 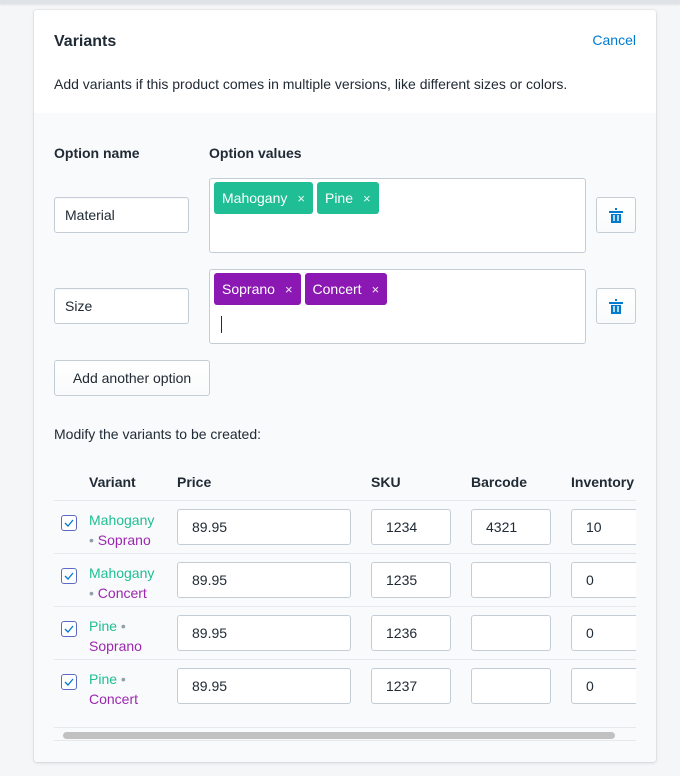 I want to click on sku-input: 1235, so click(x=411, y=580).